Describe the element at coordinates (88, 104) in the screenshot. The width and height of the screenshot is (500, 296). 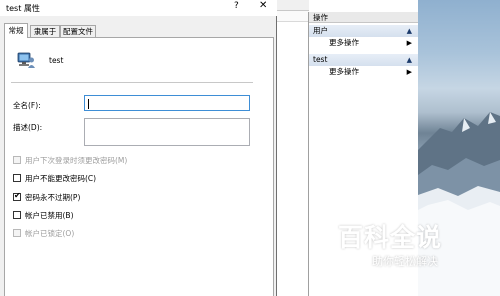
I see `text-cursor` at that location.